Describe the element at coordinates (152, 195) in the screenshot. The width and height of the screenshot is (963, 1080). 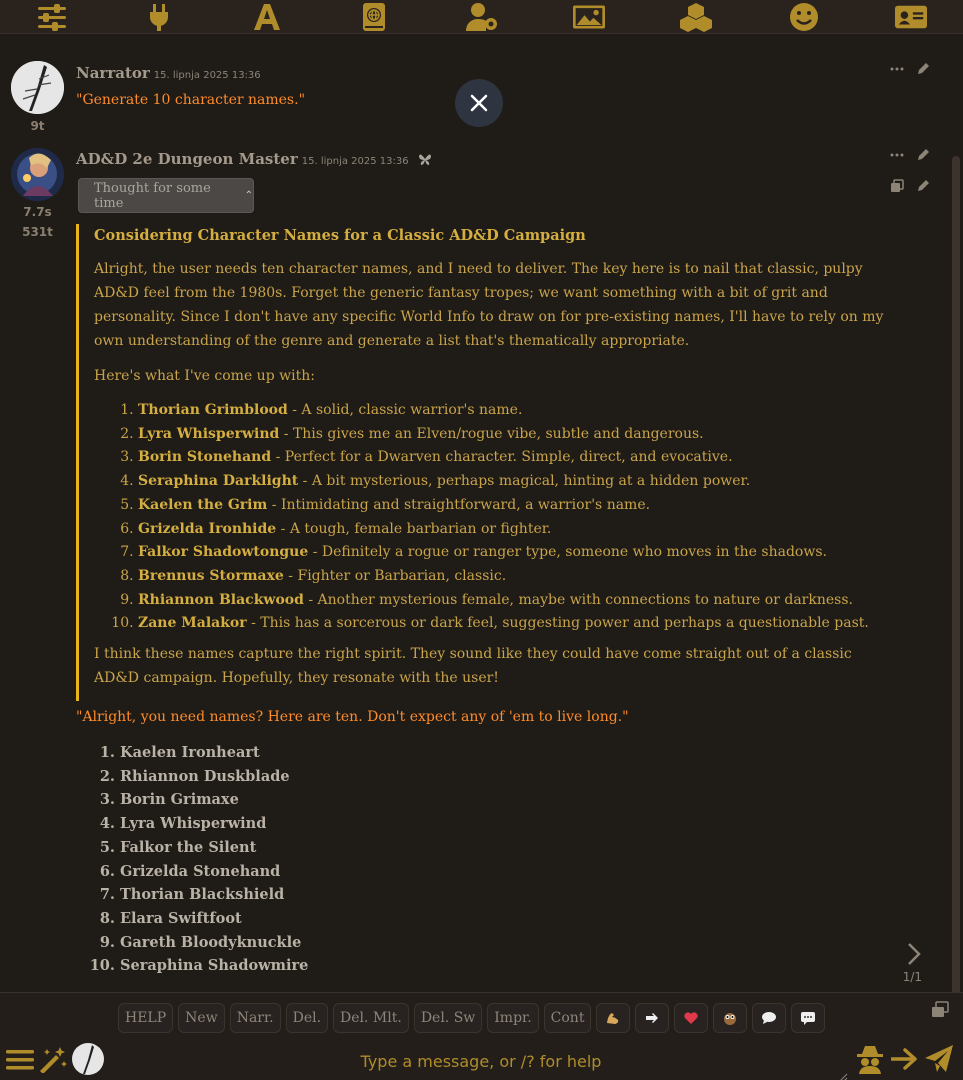
I see `thought-toggle-label: Thought for some time` at that location.